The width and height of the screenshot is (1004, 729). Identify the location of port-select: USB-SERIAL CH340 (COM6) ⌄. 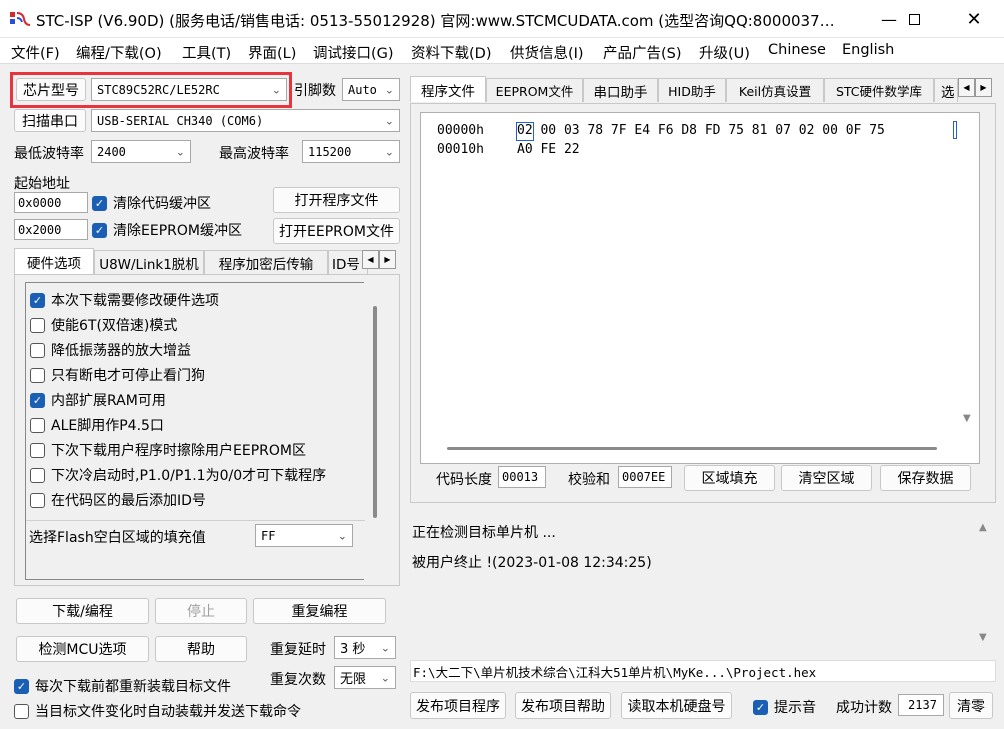
(245, 120).